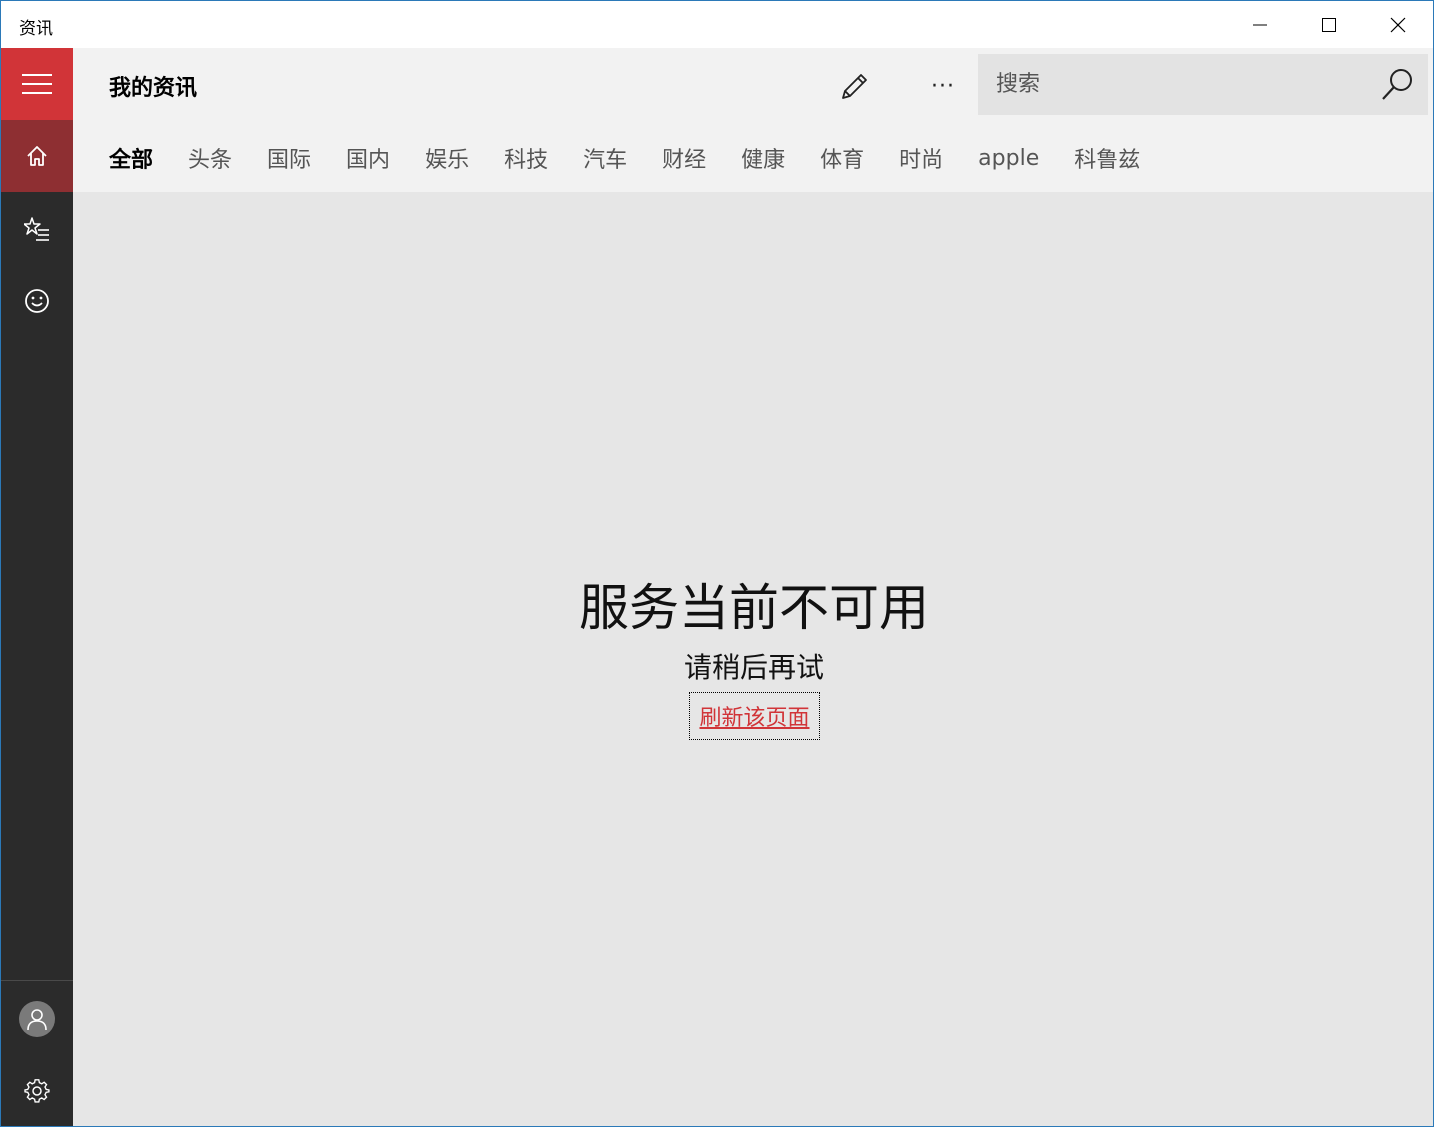 This screenshot has width=1434, height=1127. What do you see at coordinates (763, 158) in the screenshot?
I see `tab-health: 健康` at bounding box center [763, 158].